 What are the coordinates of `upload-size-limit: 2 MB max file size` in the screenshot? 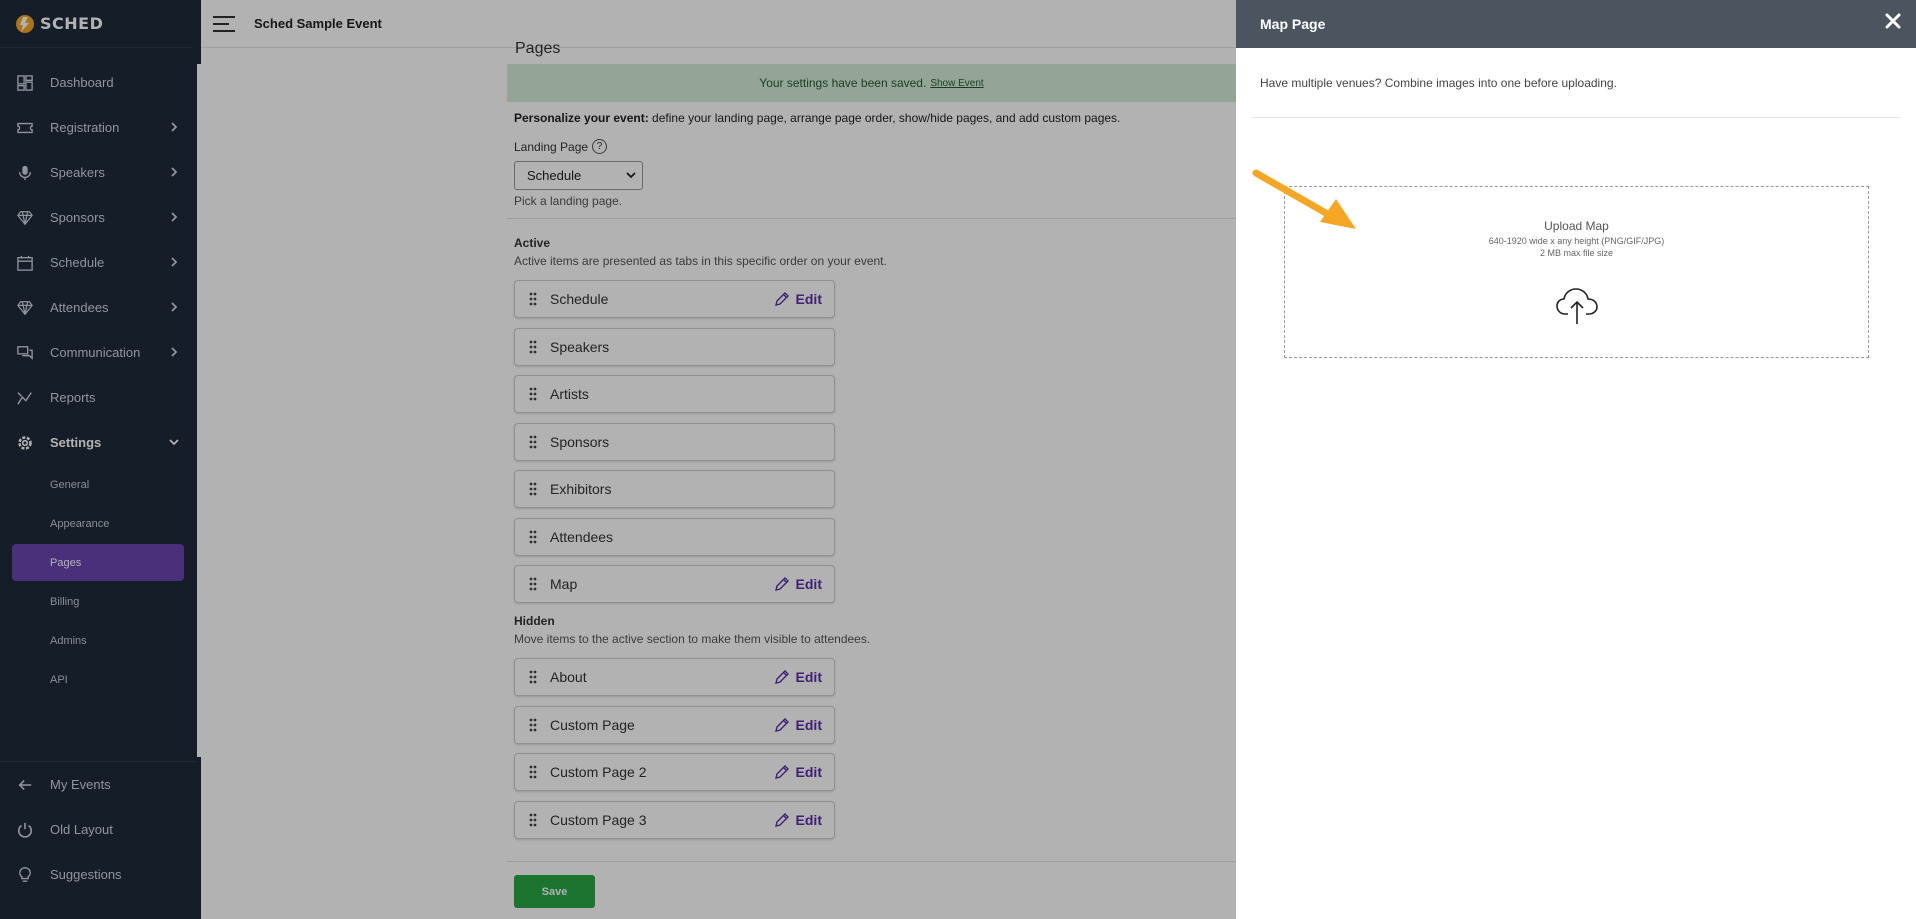 It's located at (1576, 253).